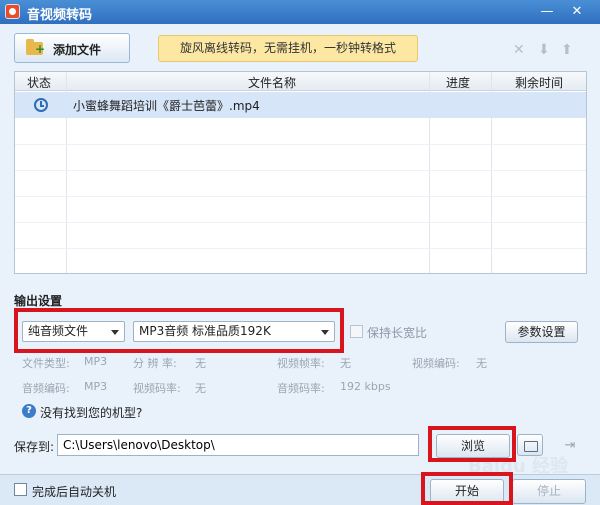 This screenshot has height=505, width=600. What do you see at coordinates (567, 50) in the screenshot?
I see `move-up-icon: ⬆` at bounding box center [567, 50].